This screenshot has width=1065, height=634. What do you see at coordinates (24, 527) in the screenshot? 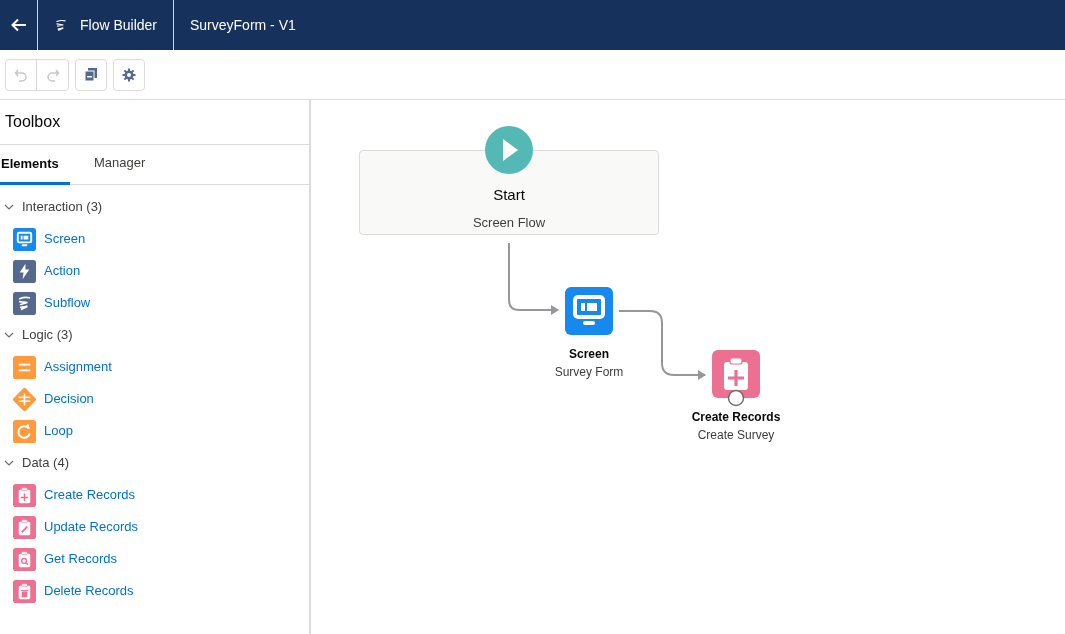
I see `clipboard-pencil-icon` at bounding box center [24, 527].